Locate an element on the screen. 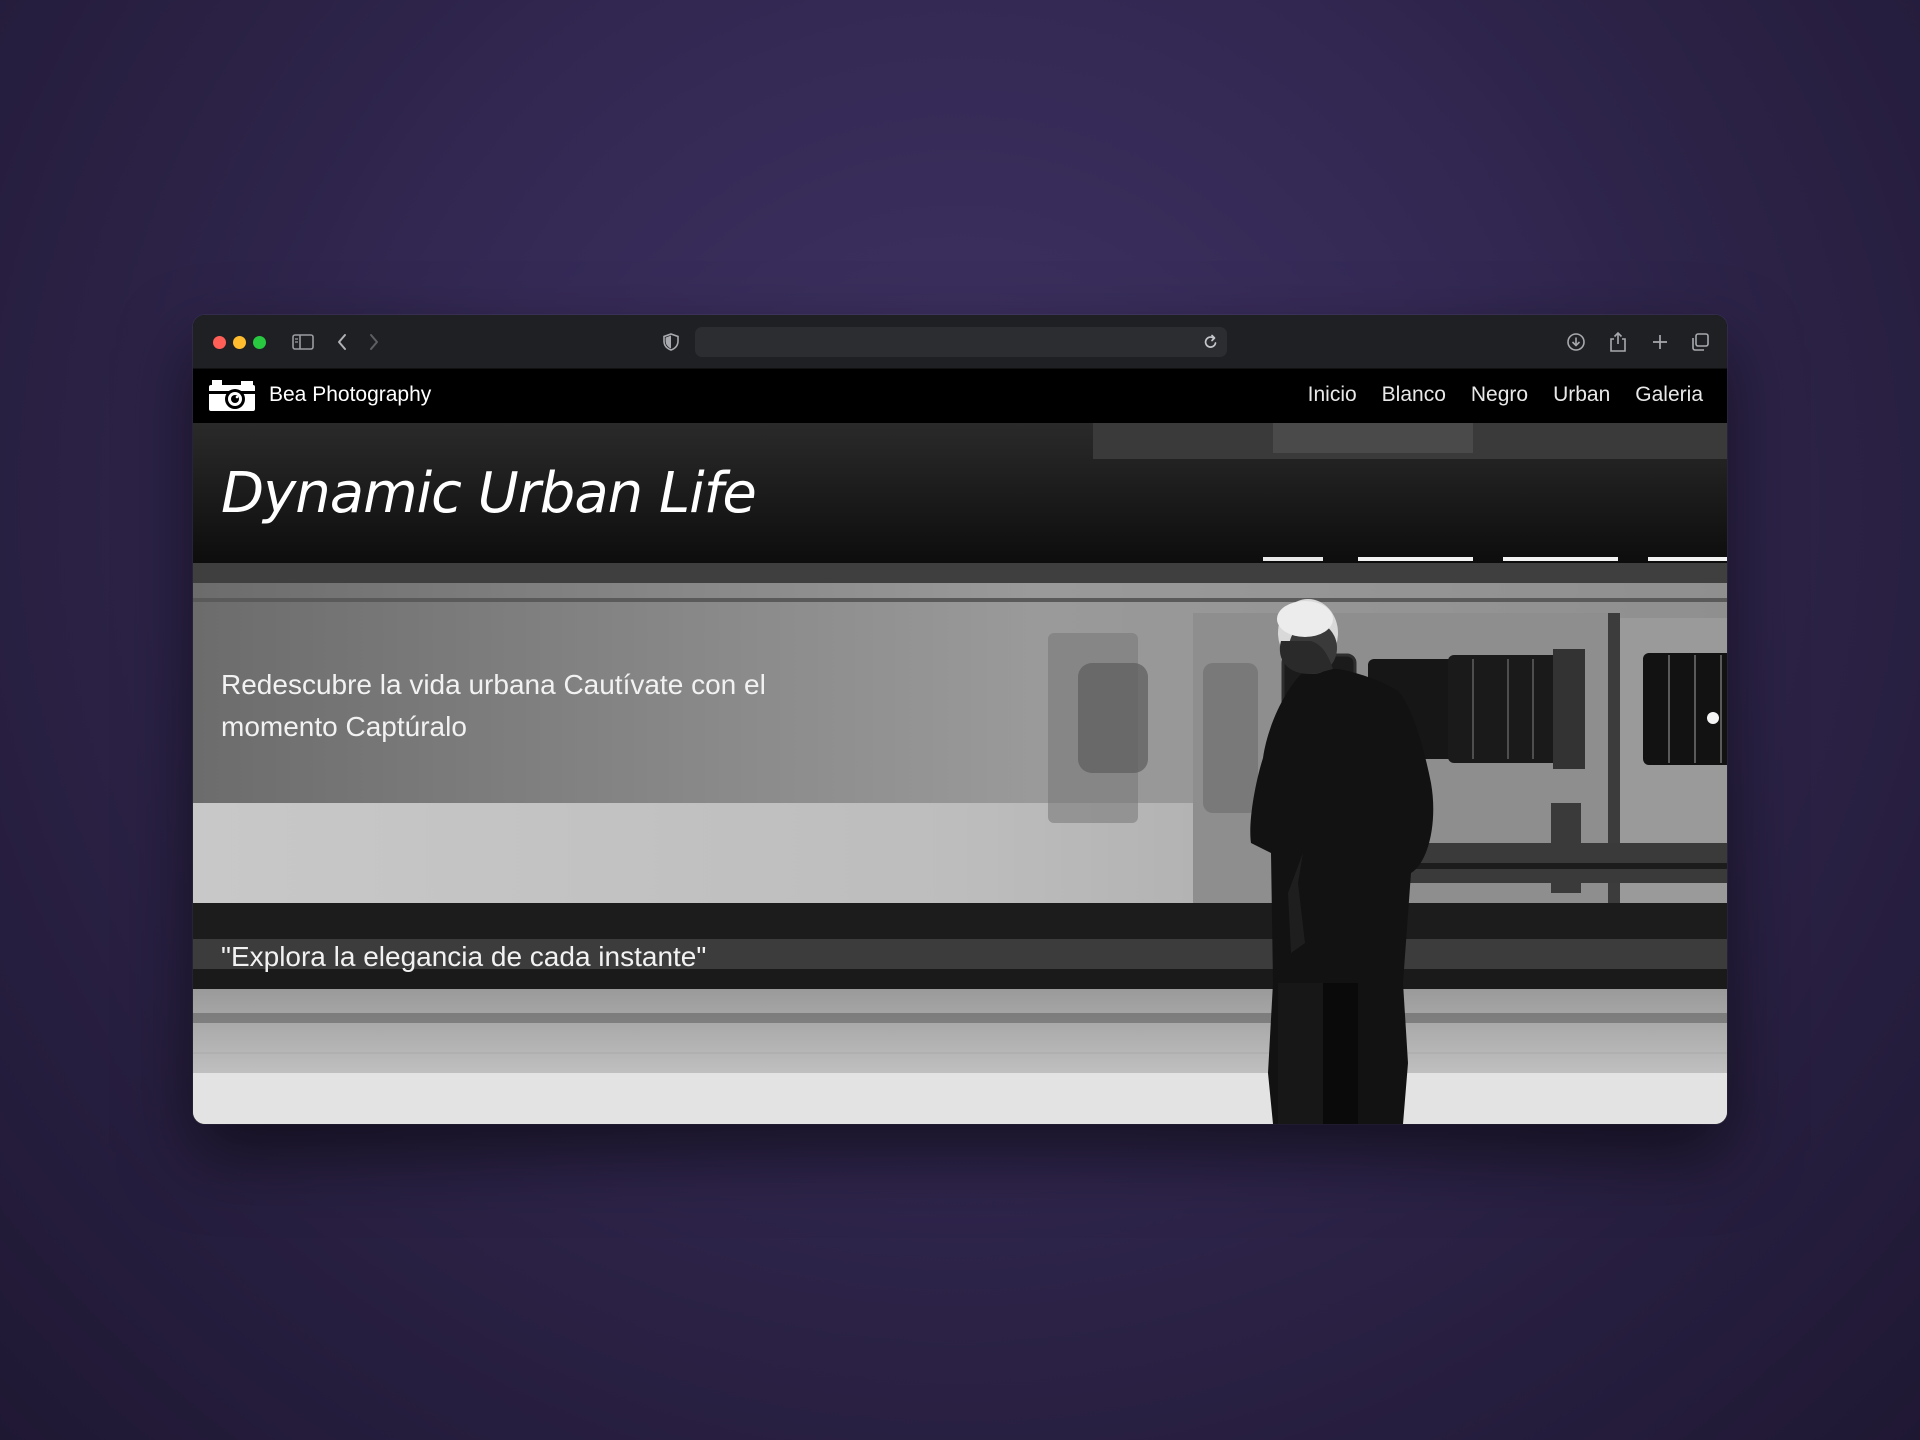  shield-icon is located at coordinates (671, 342).